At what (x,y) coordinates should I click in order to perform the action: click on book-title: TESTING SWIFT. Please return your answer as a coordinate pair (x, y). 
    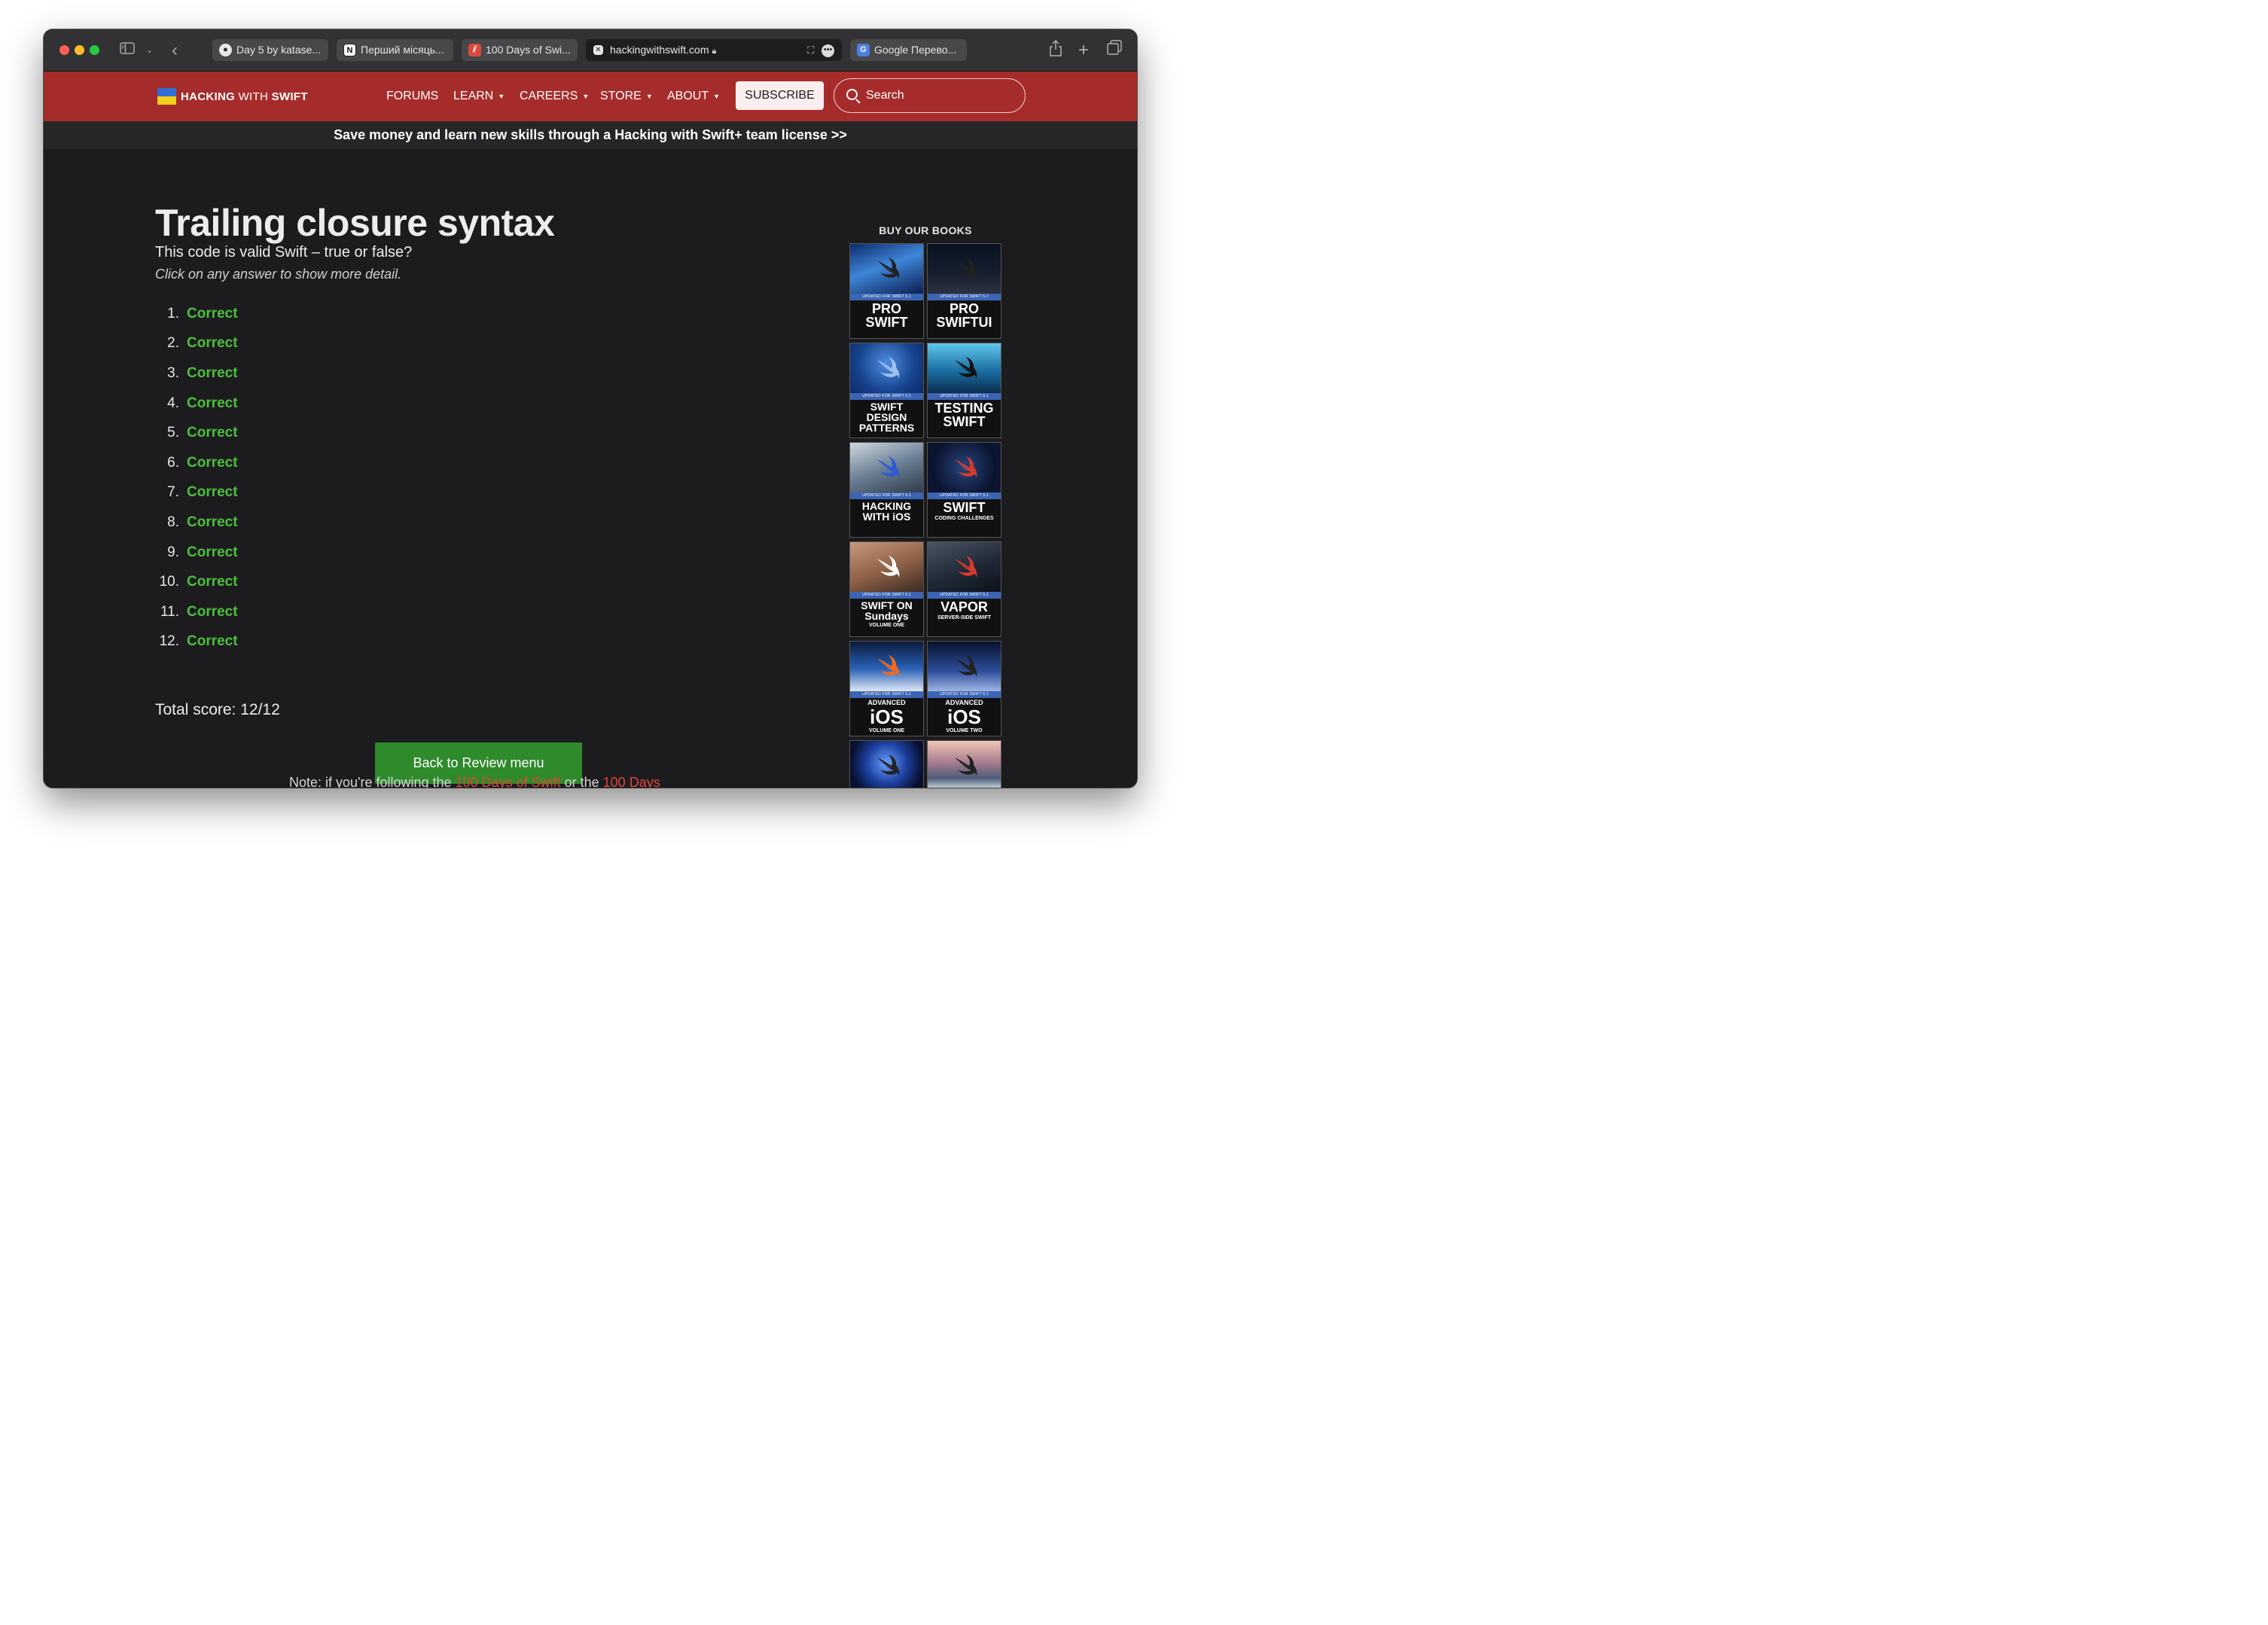
    Looking at the image, I should click on (964, 415).